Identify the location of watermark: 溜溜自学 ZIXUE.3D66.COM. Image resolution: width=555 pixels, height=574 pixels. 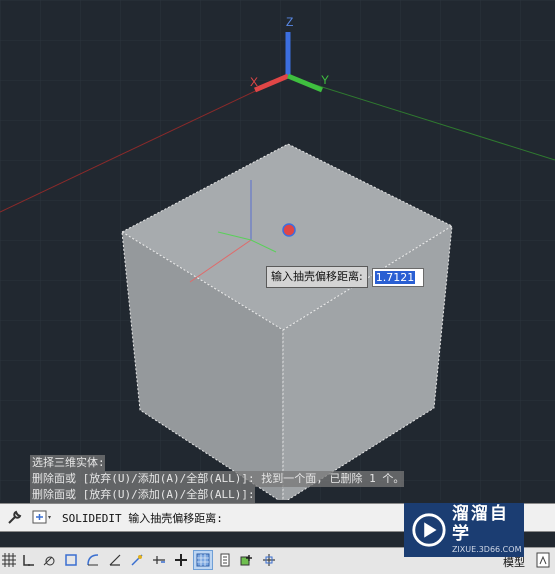
(464, 530).